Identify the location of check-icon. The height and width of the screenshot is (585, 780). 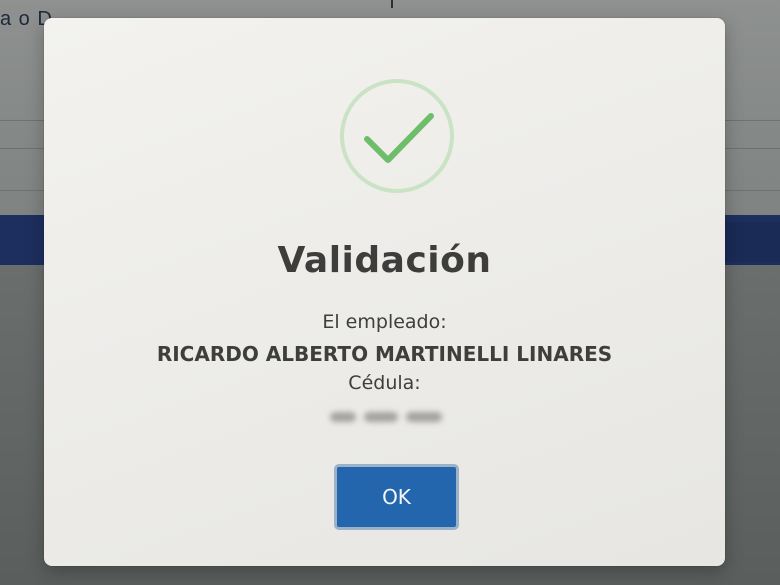
(397, 136).